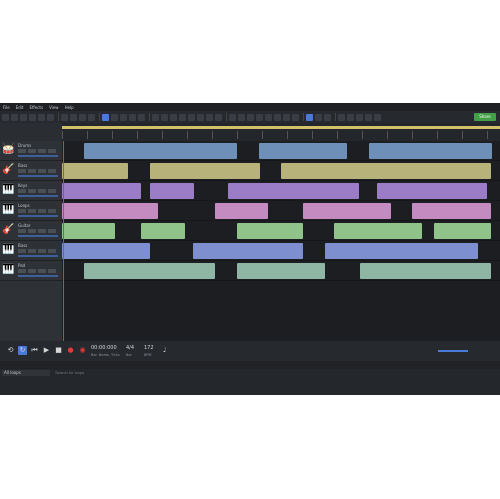  What do you see at coordinates (232, 117) in the screenshot?
I see `tool-select-icon` at bounding box center [232, 117].